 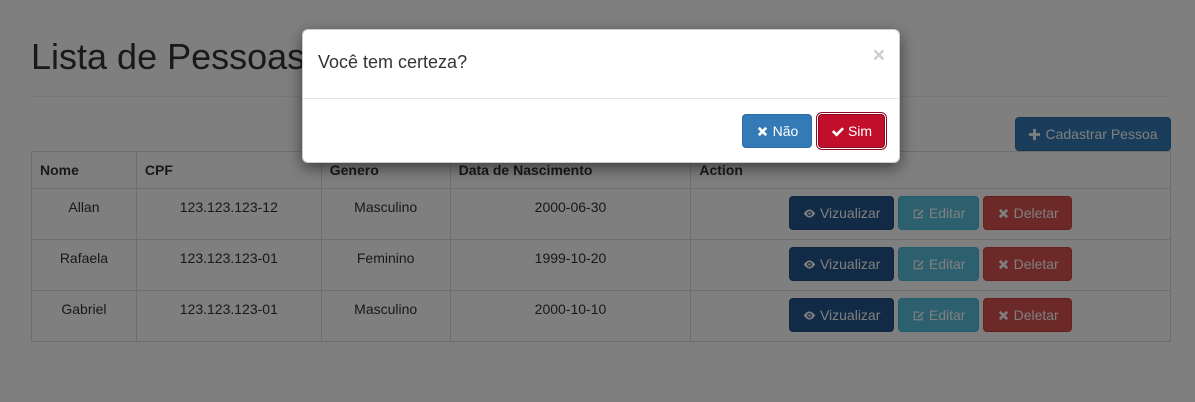 What do you see at coordinates (785, 131) in the screenshot?
I see `no-label: Não` at bounding box center [785, 131].